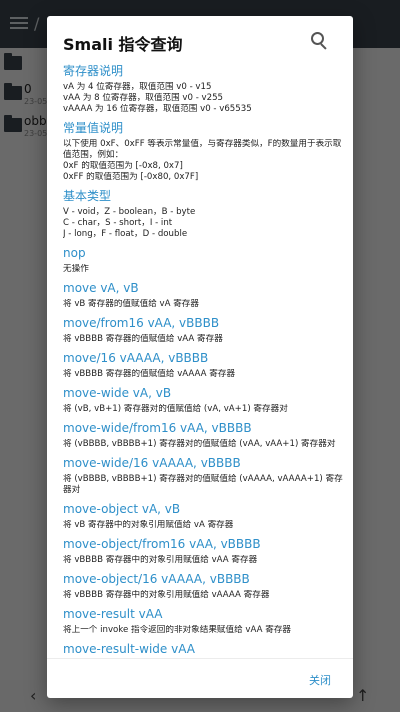 This screenshot has width=400, height=712. What do you see at coordinates (320, 680) in the screenshot?
I see `close-button: 关闭` at bounding box center [320, 680].